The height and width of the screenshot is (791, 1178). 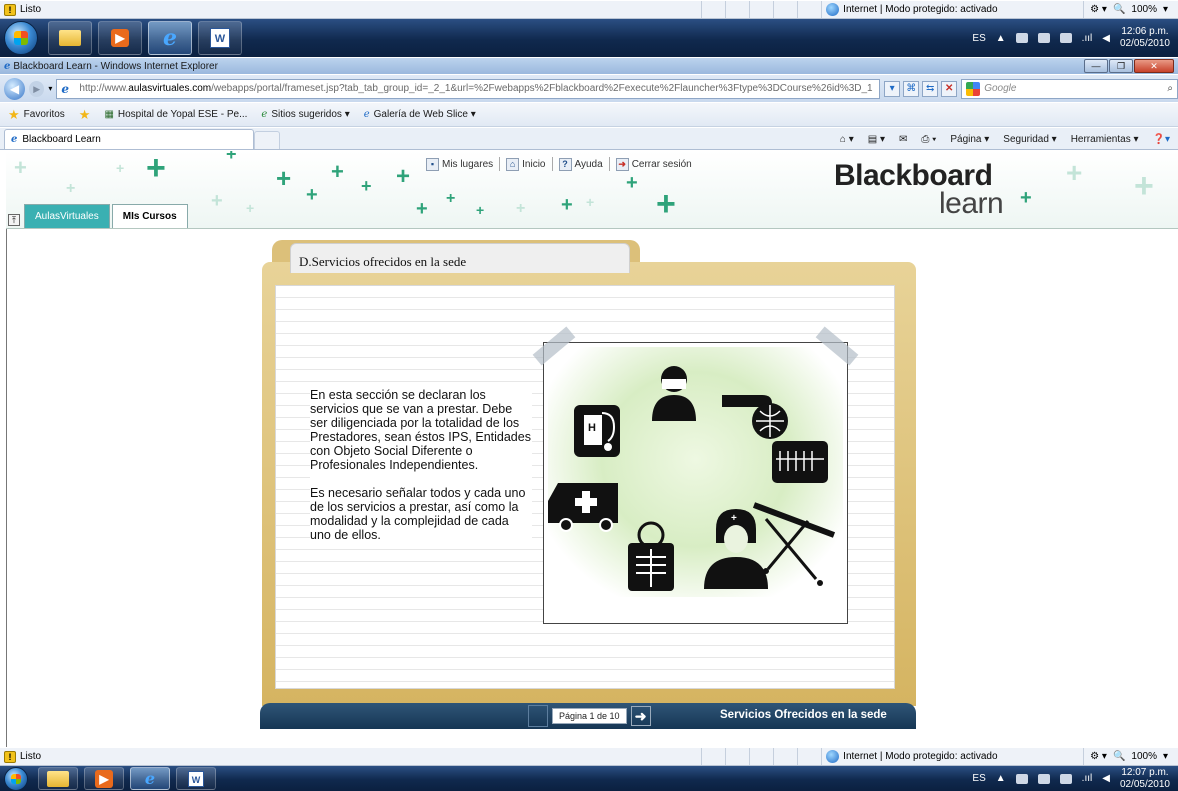 What do you see at coordinates (36, 115) in the screenshot?
I see `favorites-button: ★ Favoritos` at bounding box center [36, 115].